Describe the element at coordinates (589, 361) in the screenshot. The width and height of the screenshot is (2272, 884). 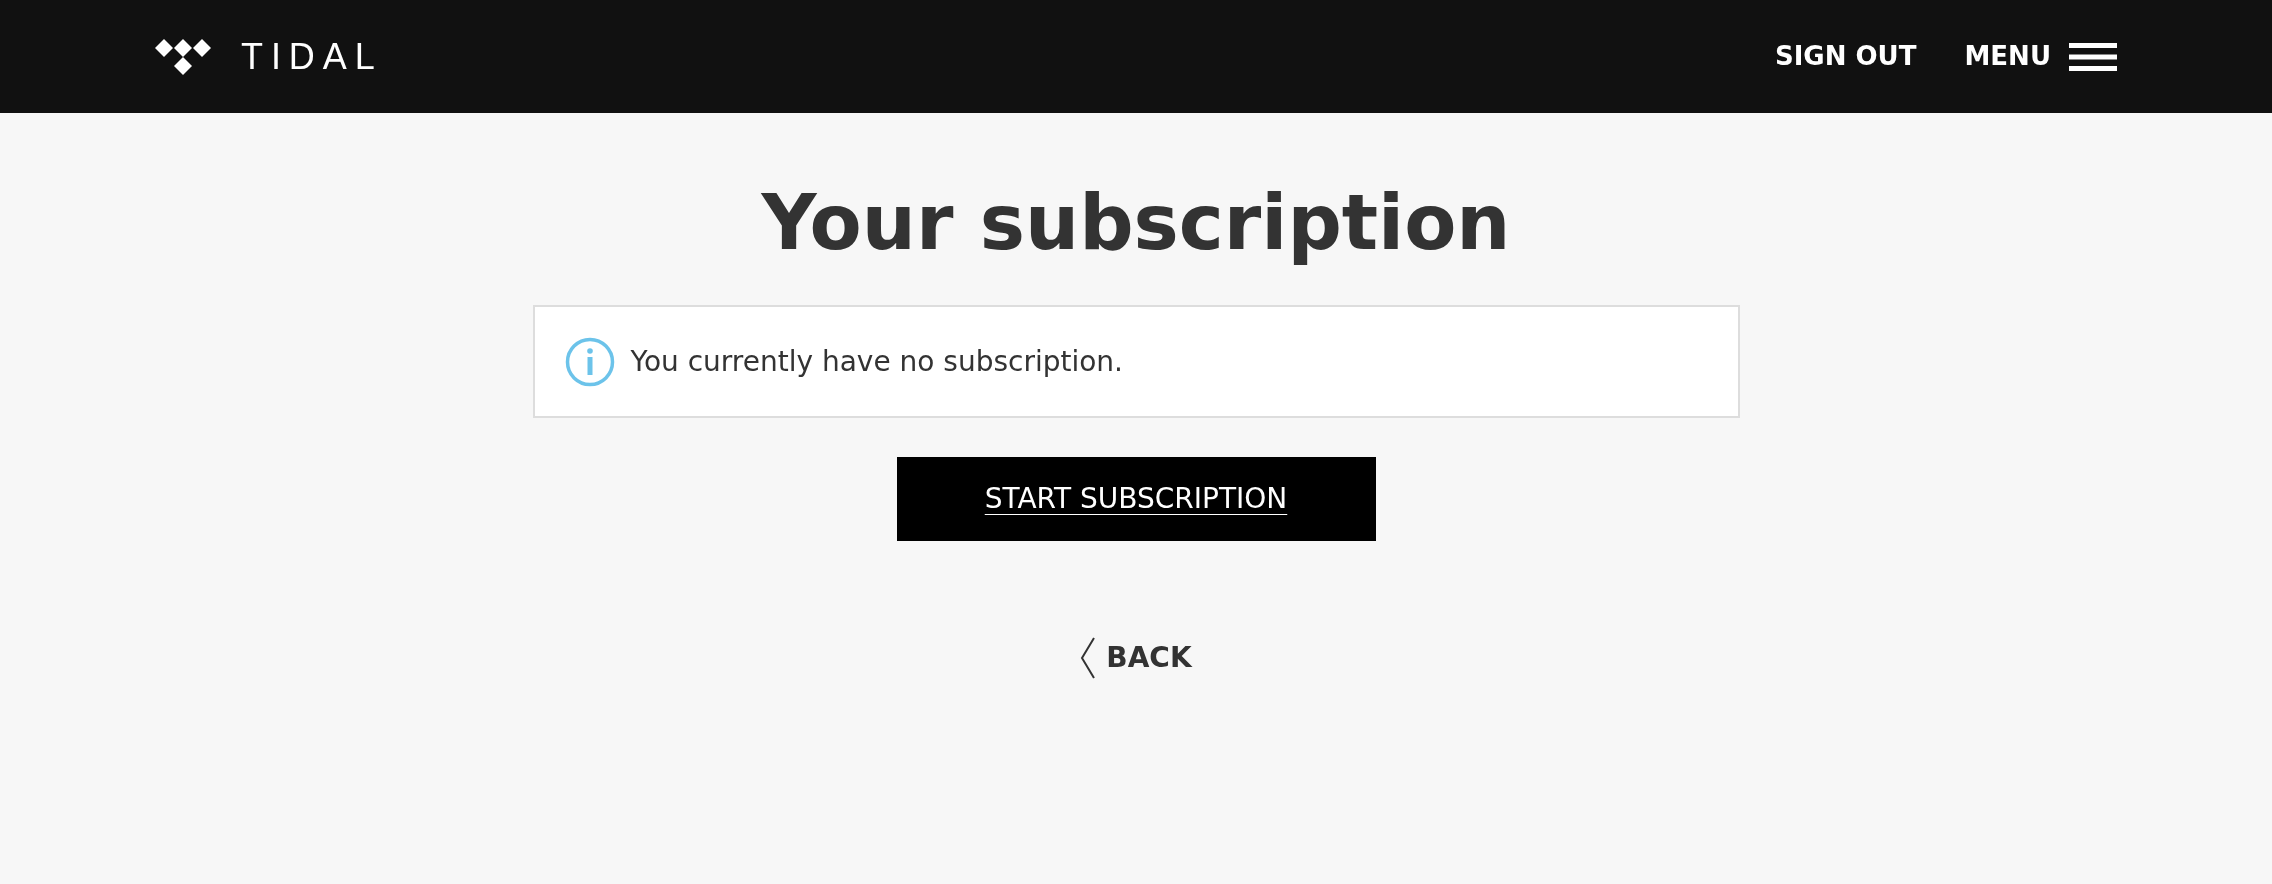
I see `info-icon` at that location.